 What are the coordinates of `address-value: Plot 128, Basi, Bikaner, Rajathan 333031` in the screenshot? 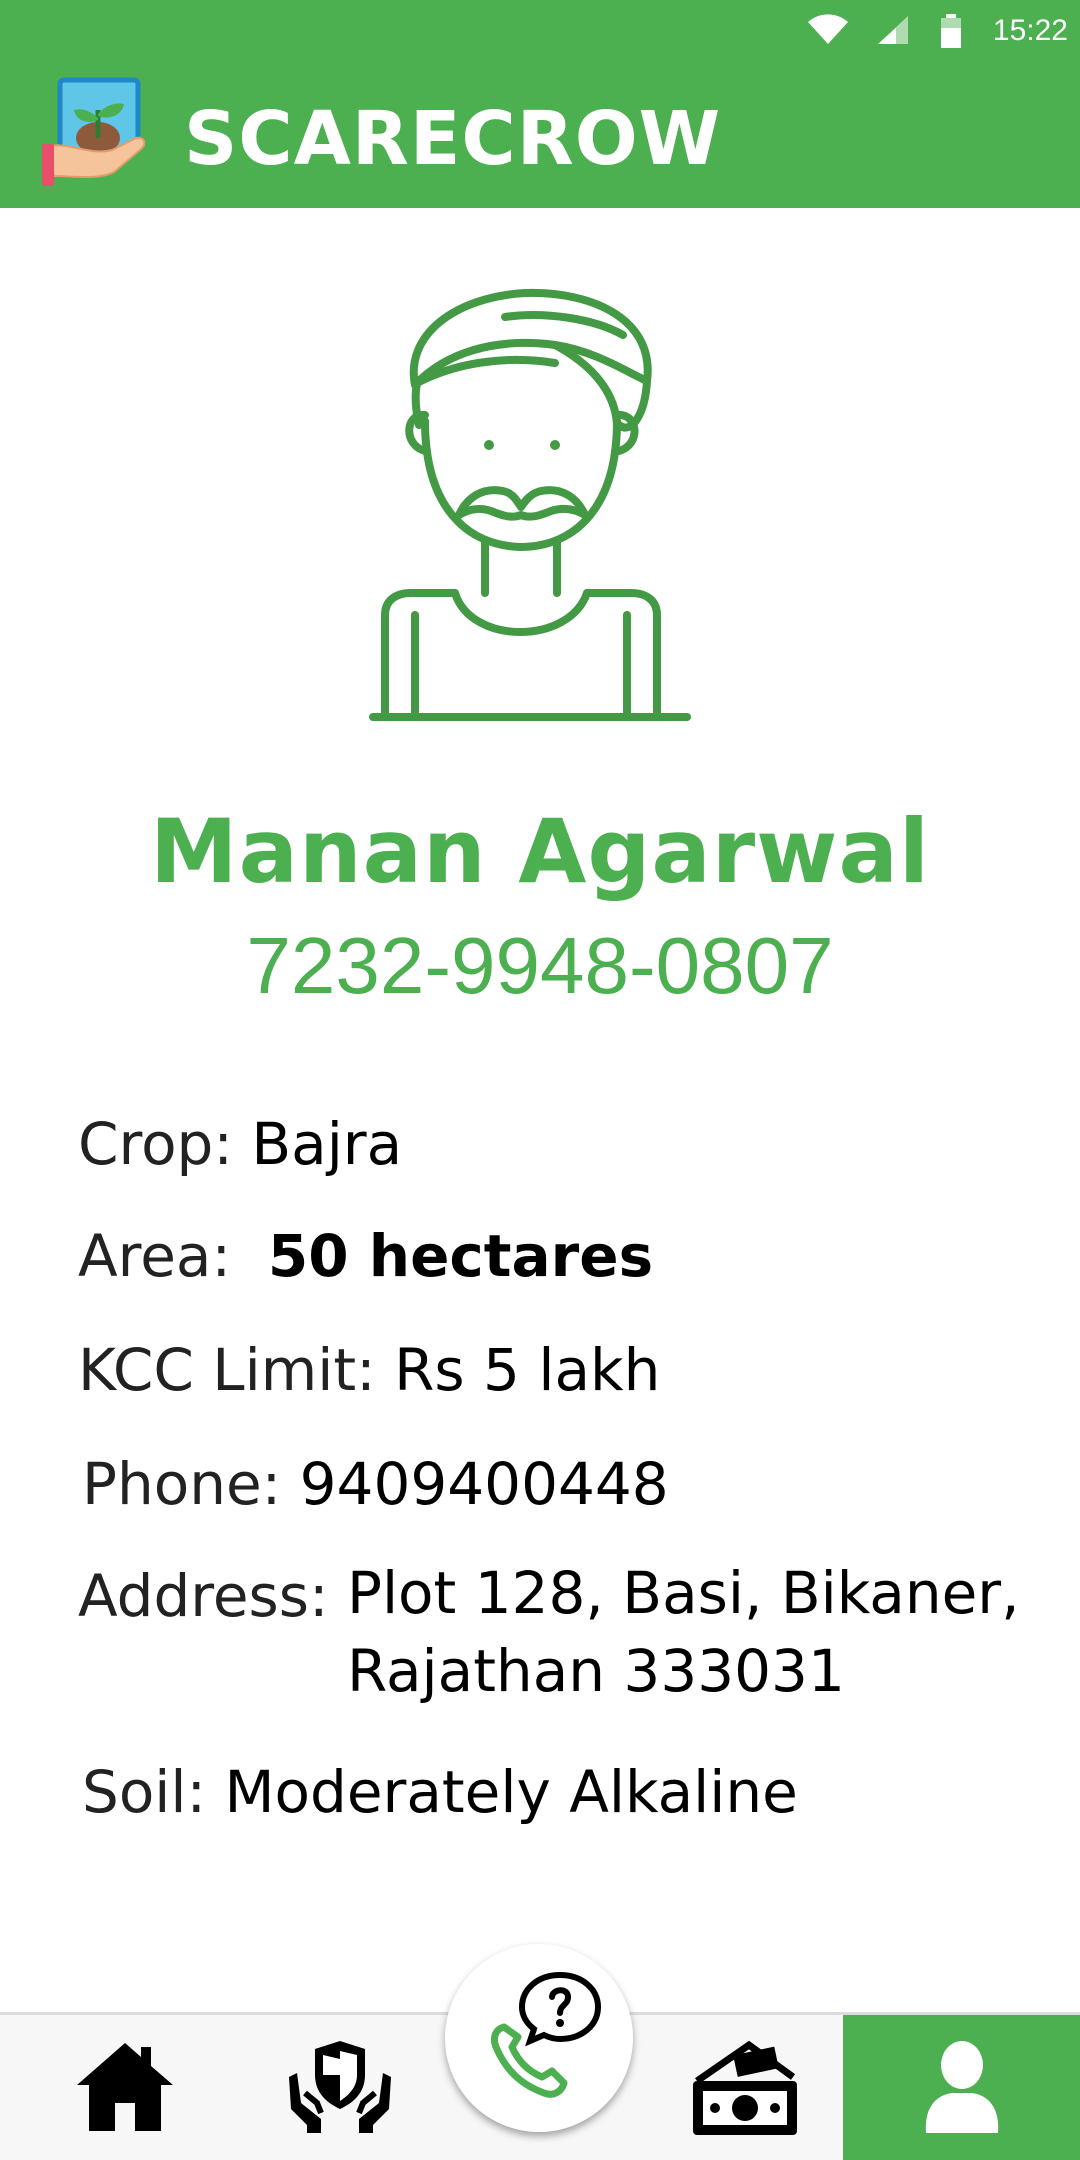 It's located at (683, 1632).